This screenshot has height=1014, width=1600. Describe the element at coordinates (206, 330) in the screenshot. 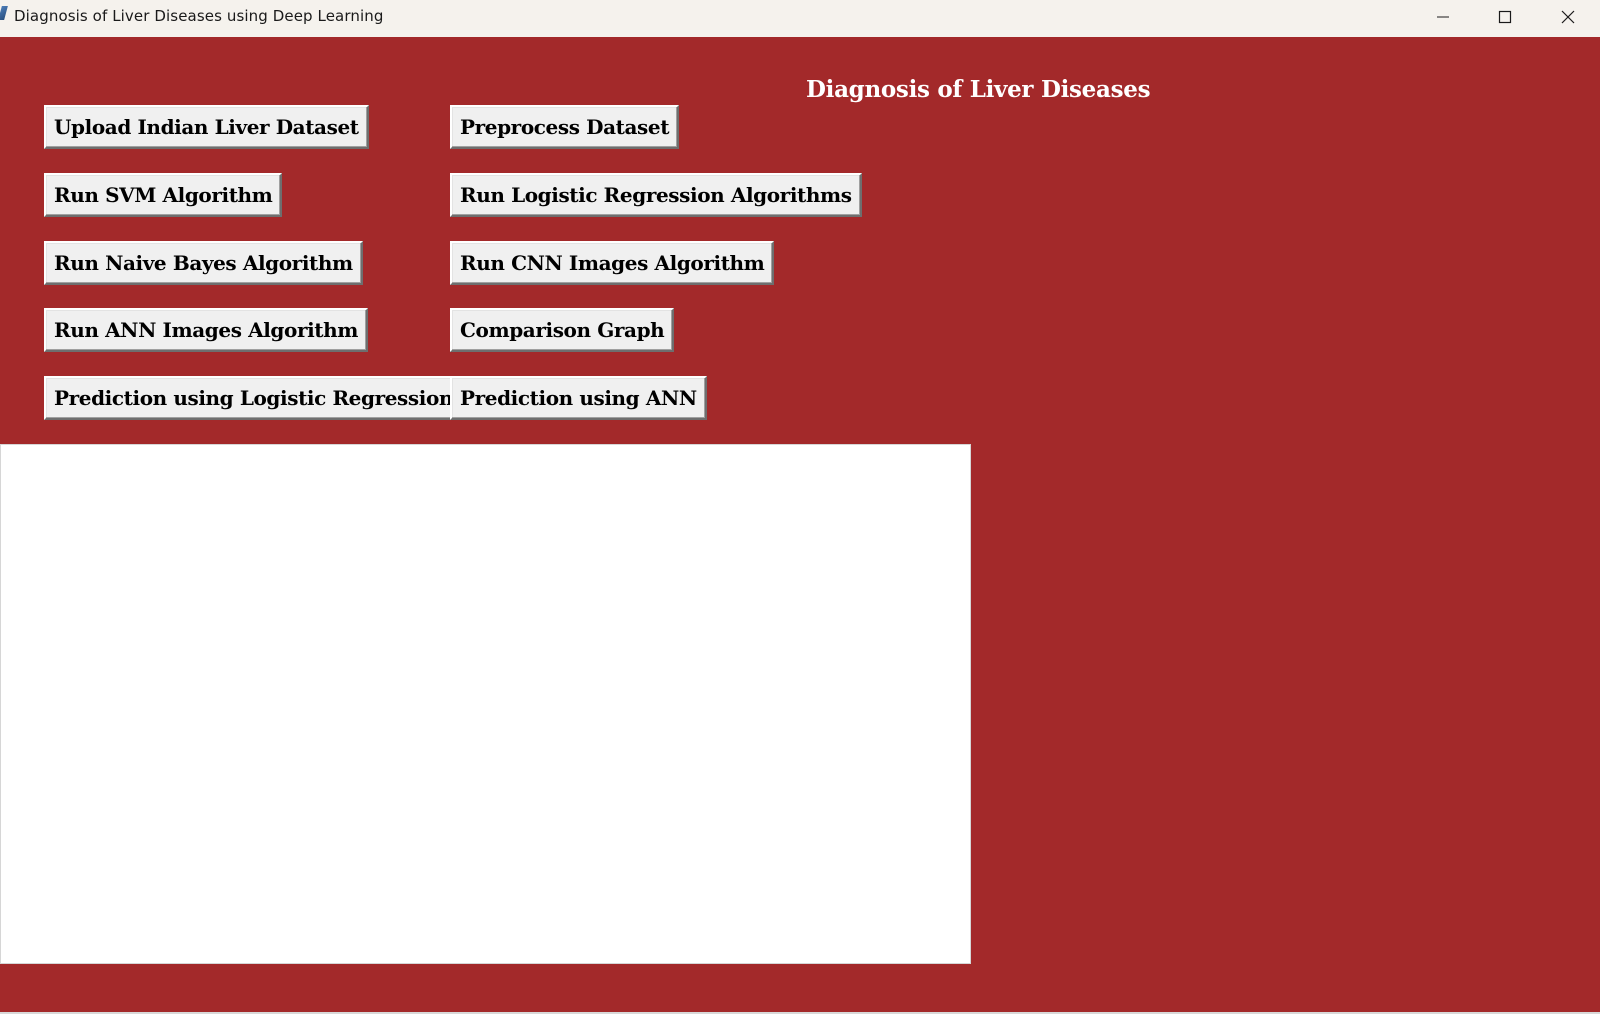

I see `run-ann-button: Run ANN Images Algorithm` at that location.